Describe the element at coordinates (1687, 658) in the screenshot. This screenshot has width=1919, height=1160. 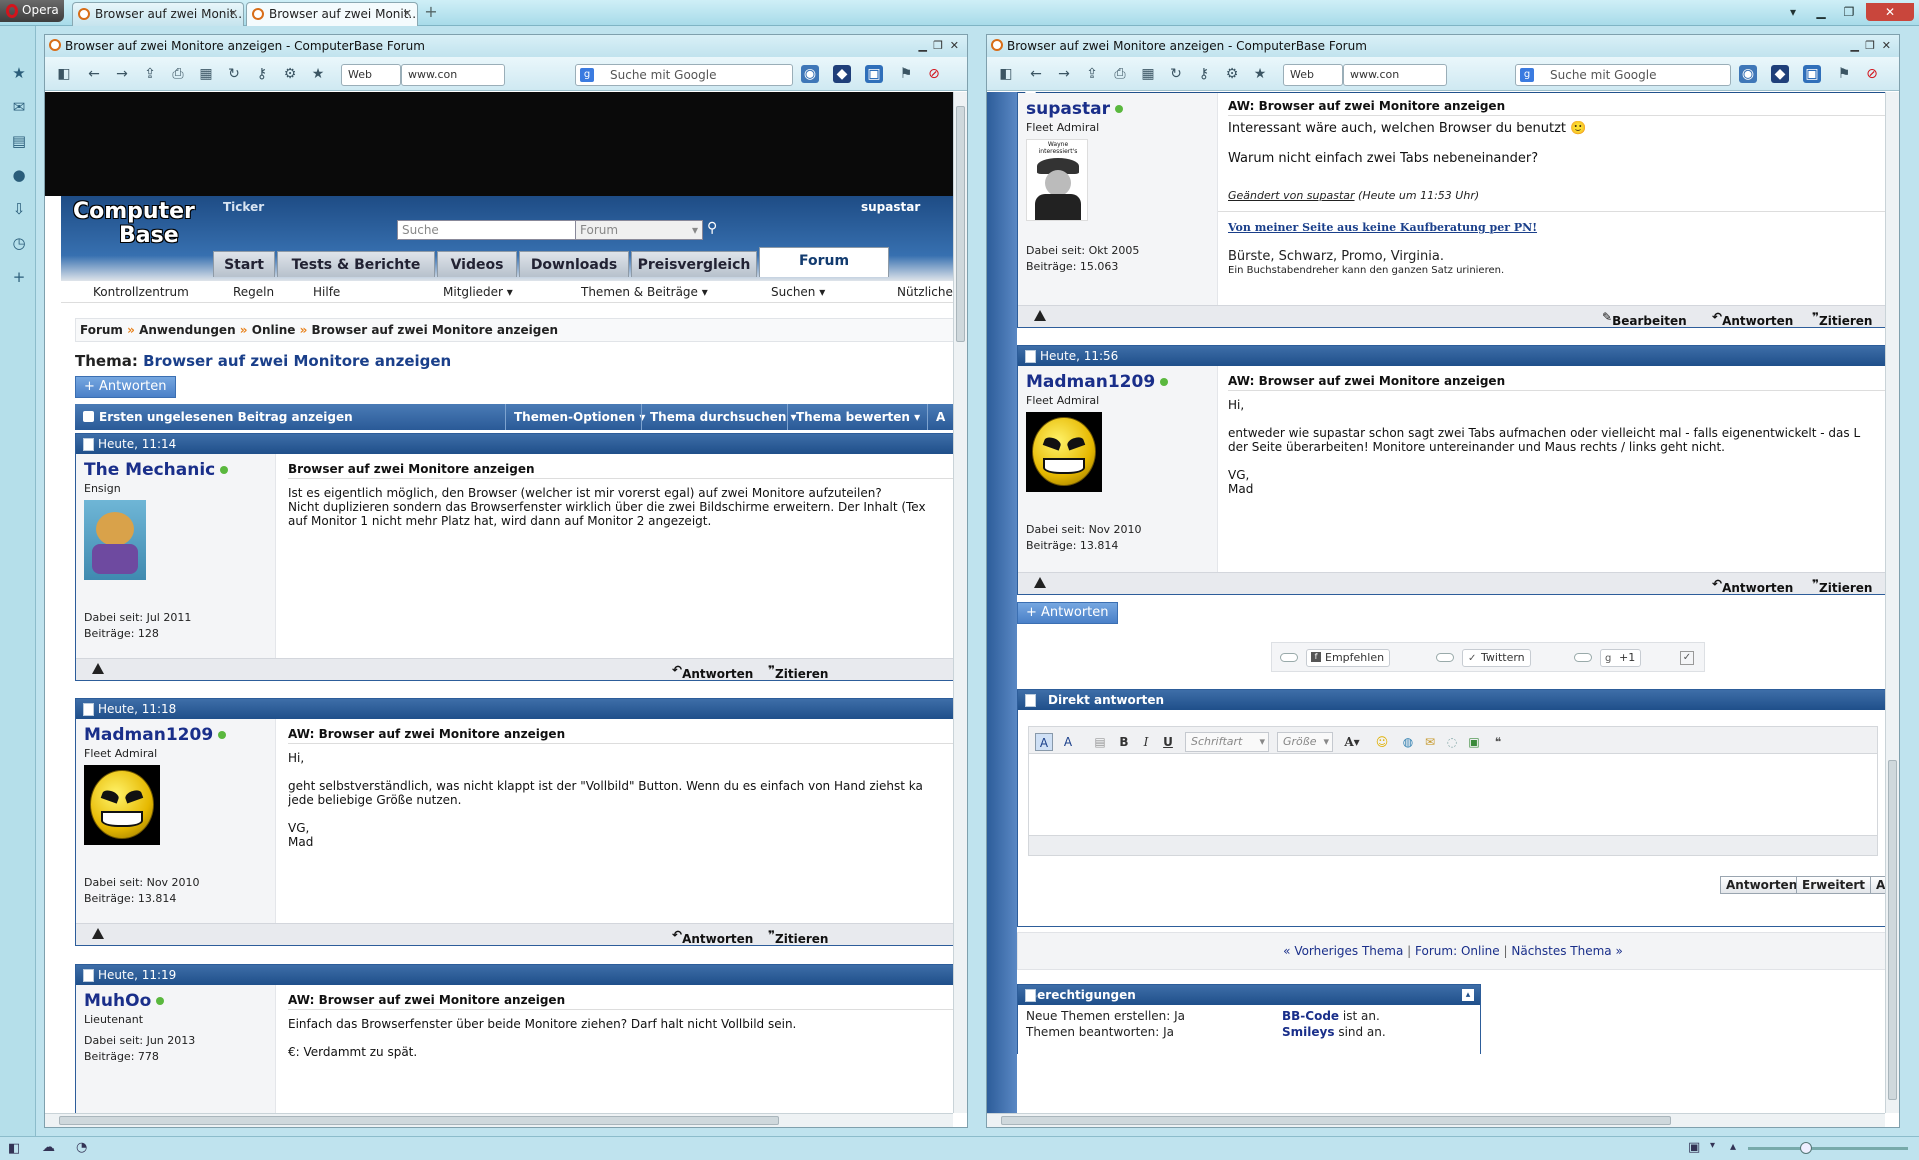
I see `share-settings-icon: ✓` at that location.